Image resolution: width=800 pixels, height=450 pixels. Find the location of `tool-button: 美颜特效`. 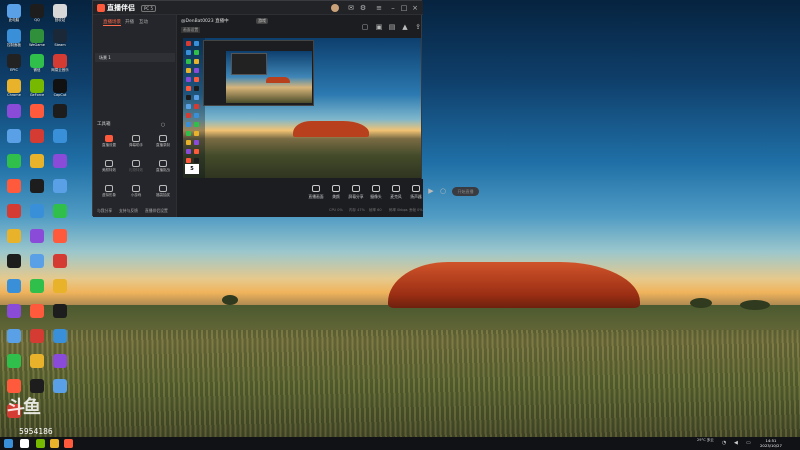

tool-button: 美颜特效 is located at coordinates (109, 166).